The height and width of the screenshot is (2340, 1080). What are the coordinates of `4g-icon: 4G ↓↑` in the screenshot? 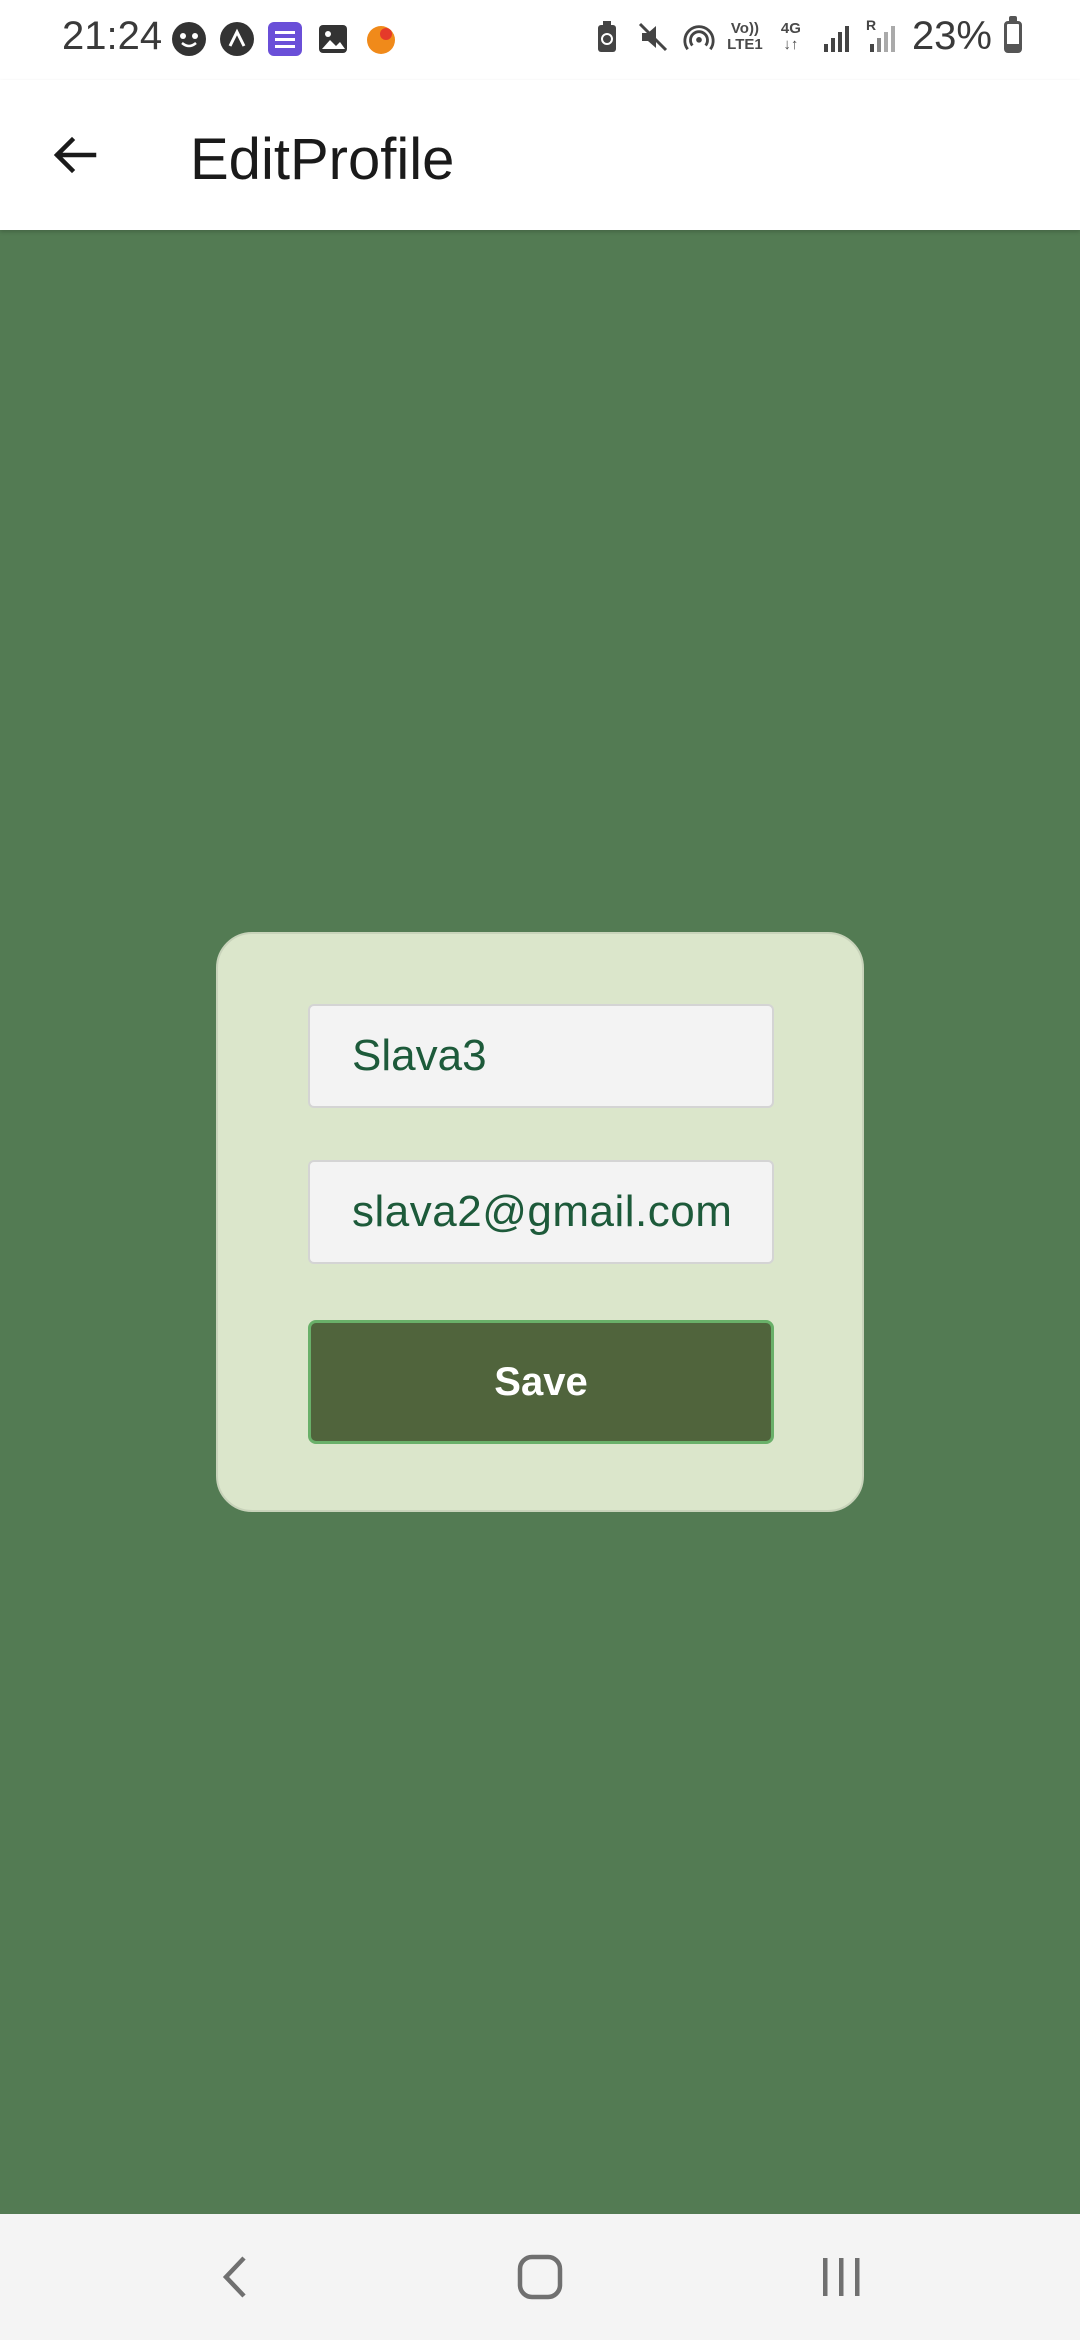 It's located at (790, 36).